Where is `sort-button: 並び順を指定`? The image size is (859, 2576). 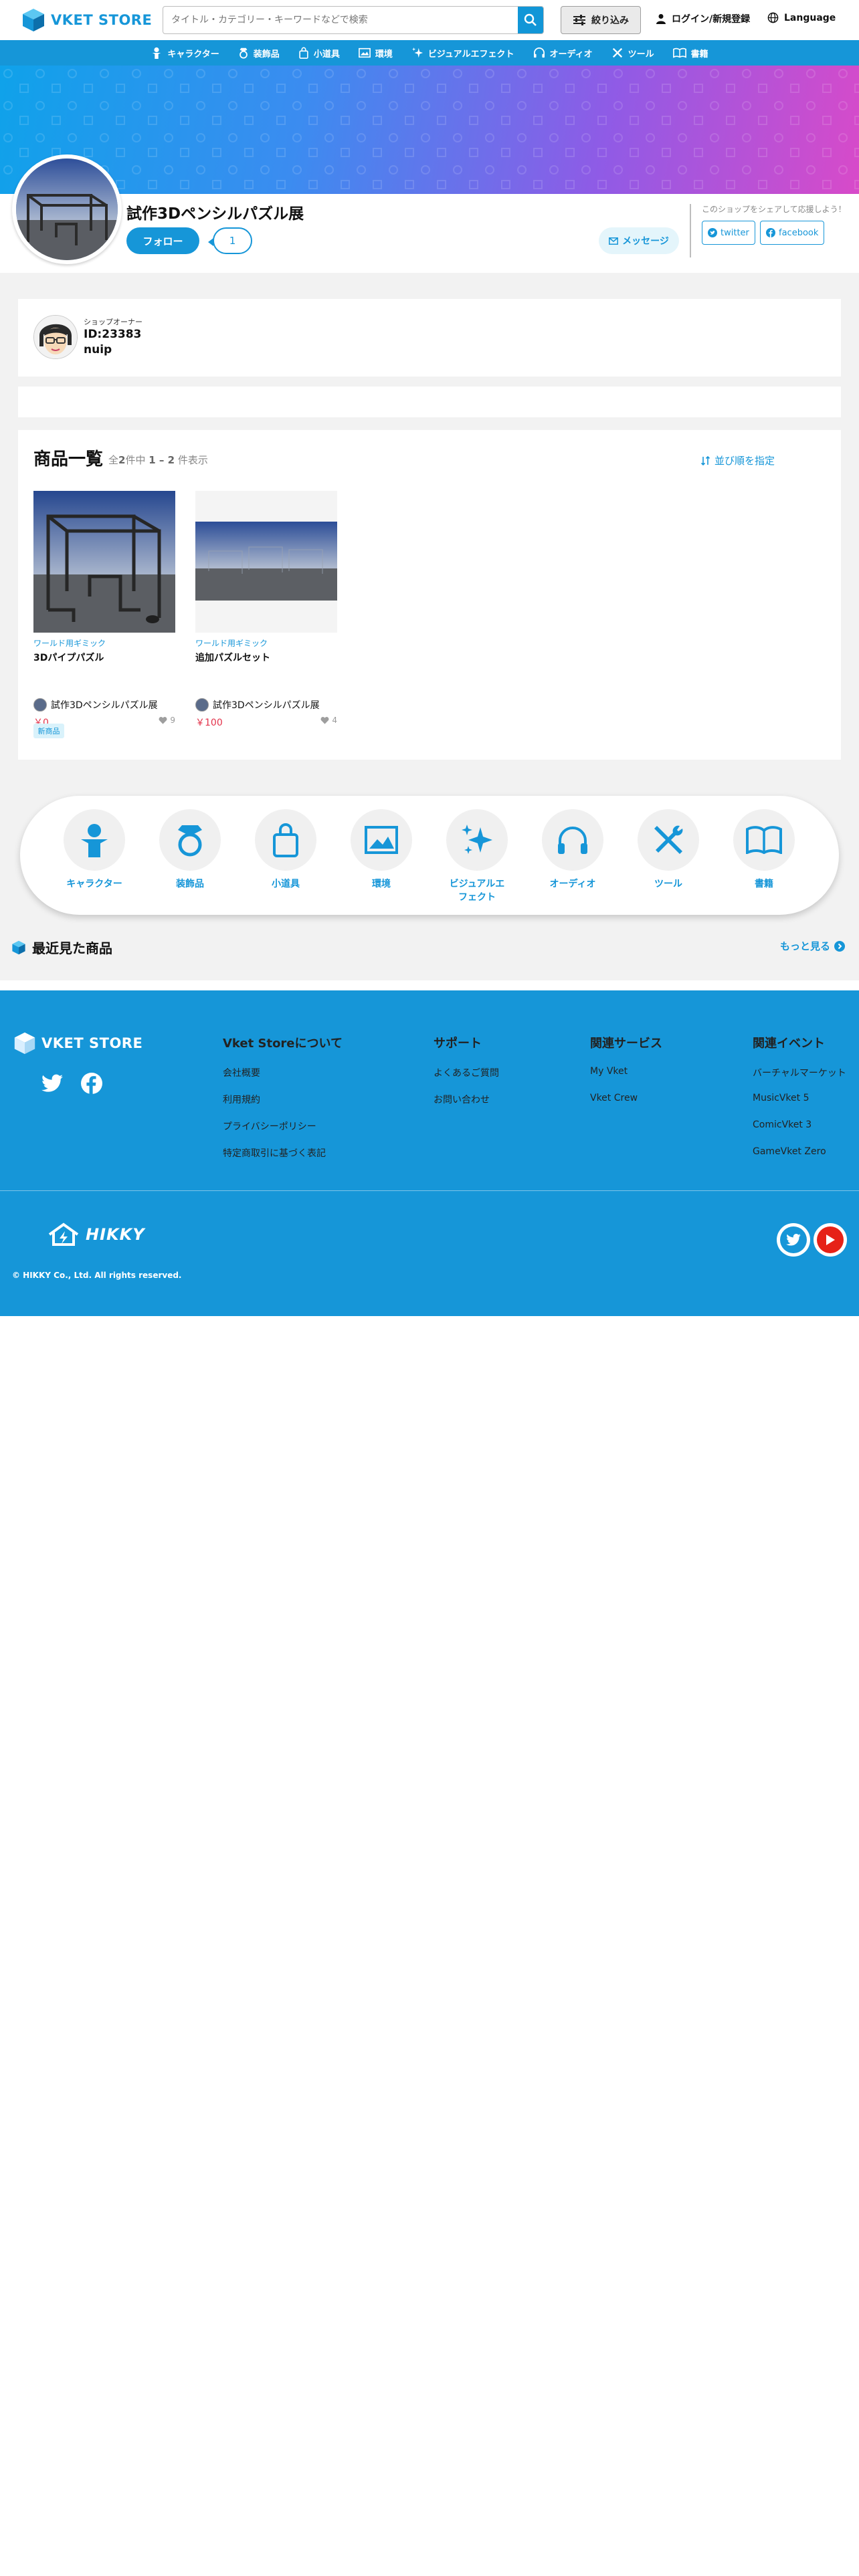 sort-button: 並び順を指定 is located at coordinates (738, 460).